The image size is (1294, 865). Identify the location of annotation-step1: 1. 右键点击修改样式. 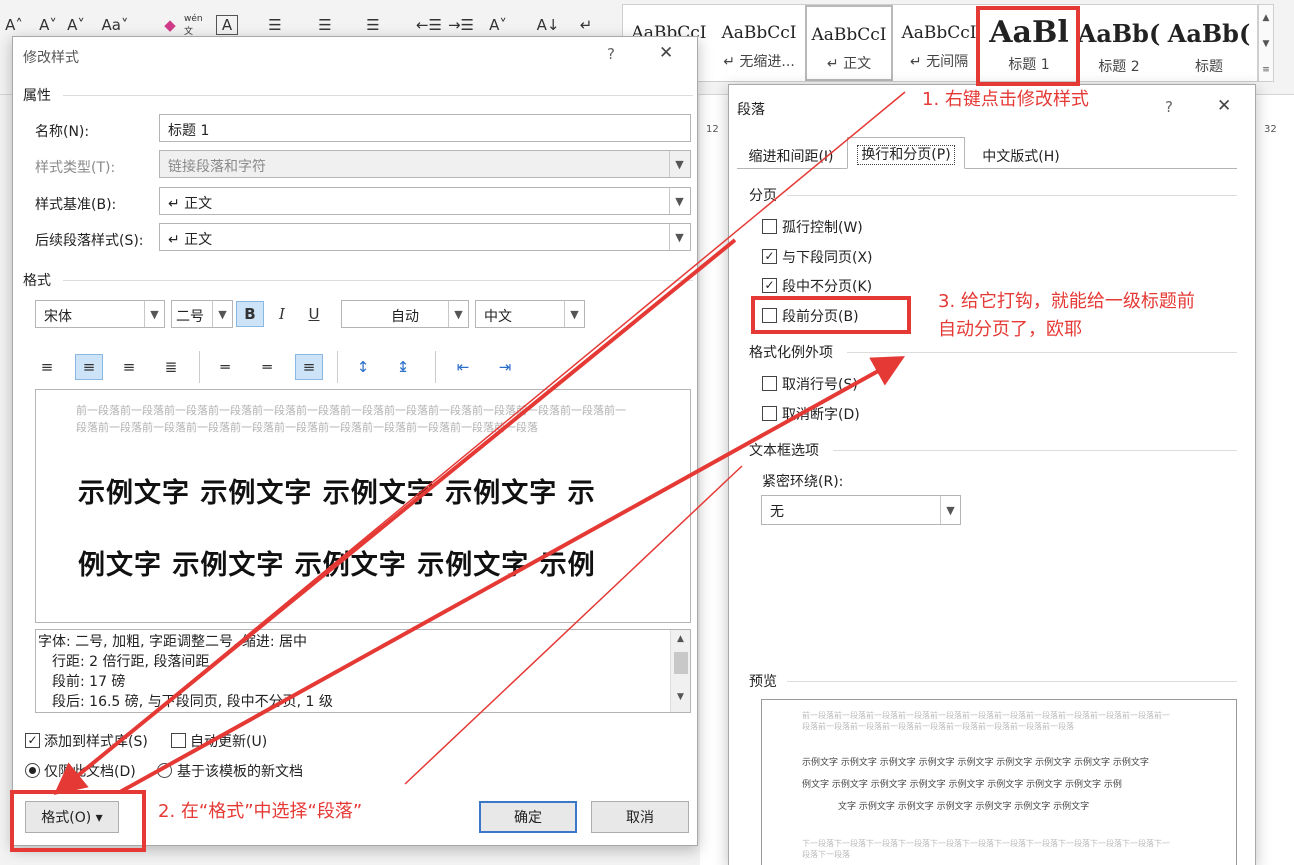
(1005, 99).